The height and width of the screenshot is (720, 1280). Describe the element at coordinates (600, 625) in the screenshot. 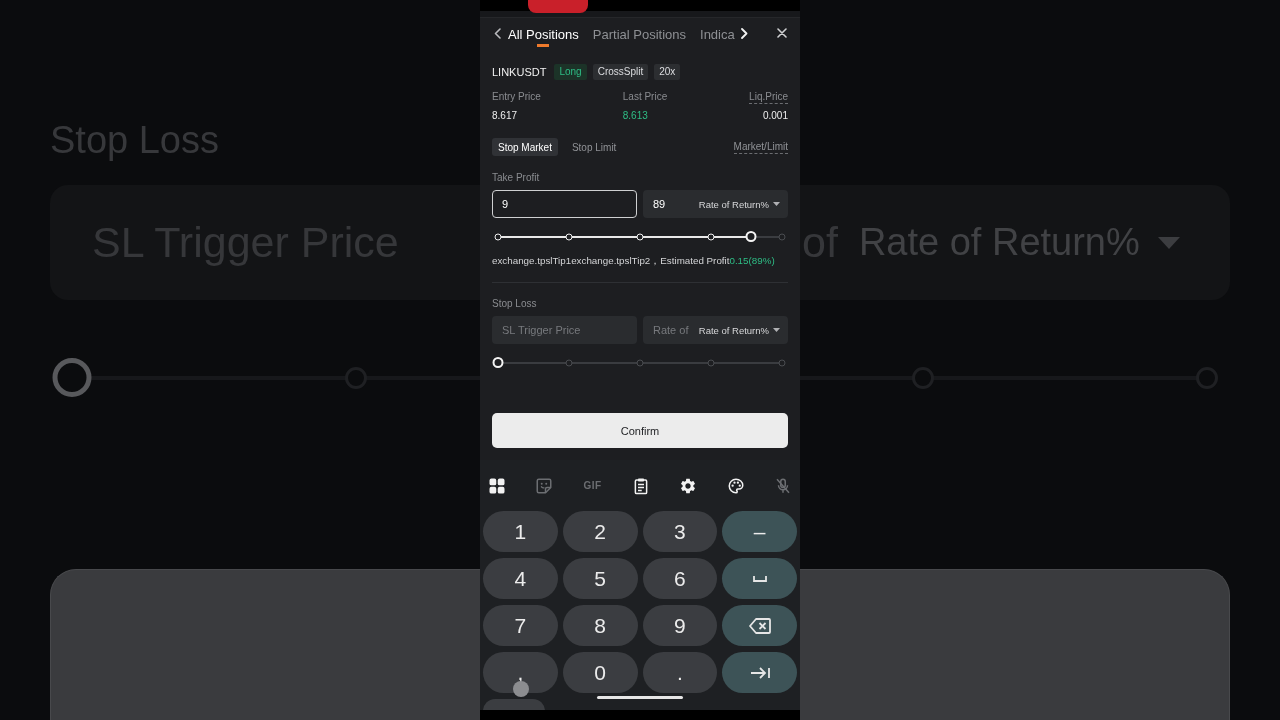

I see `keyboard-key: 8` at that location.